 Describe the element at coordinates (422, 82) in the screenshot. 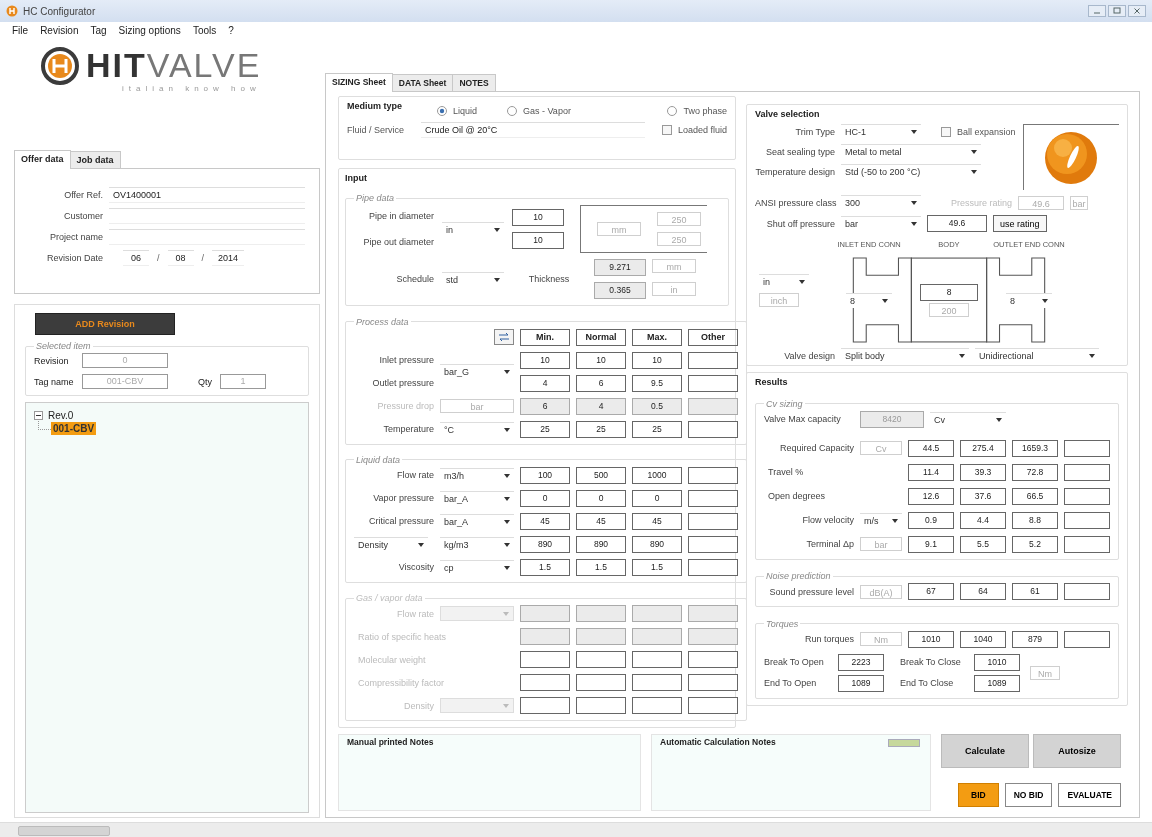

I see `tab: DATA Sheet` at that location.